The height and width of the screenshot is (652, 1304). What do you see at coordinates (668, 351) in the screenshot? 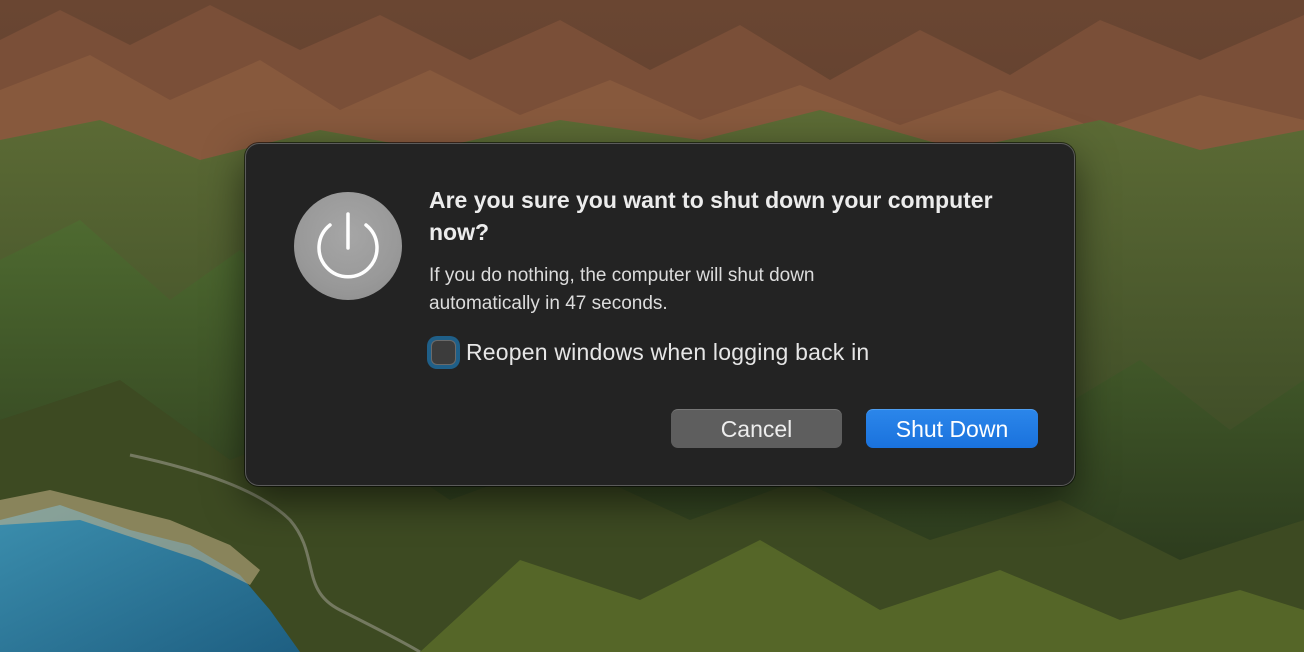
I see `reopen-windows-label: Reopen windows when logging back in` at bounding box center [668, 351].